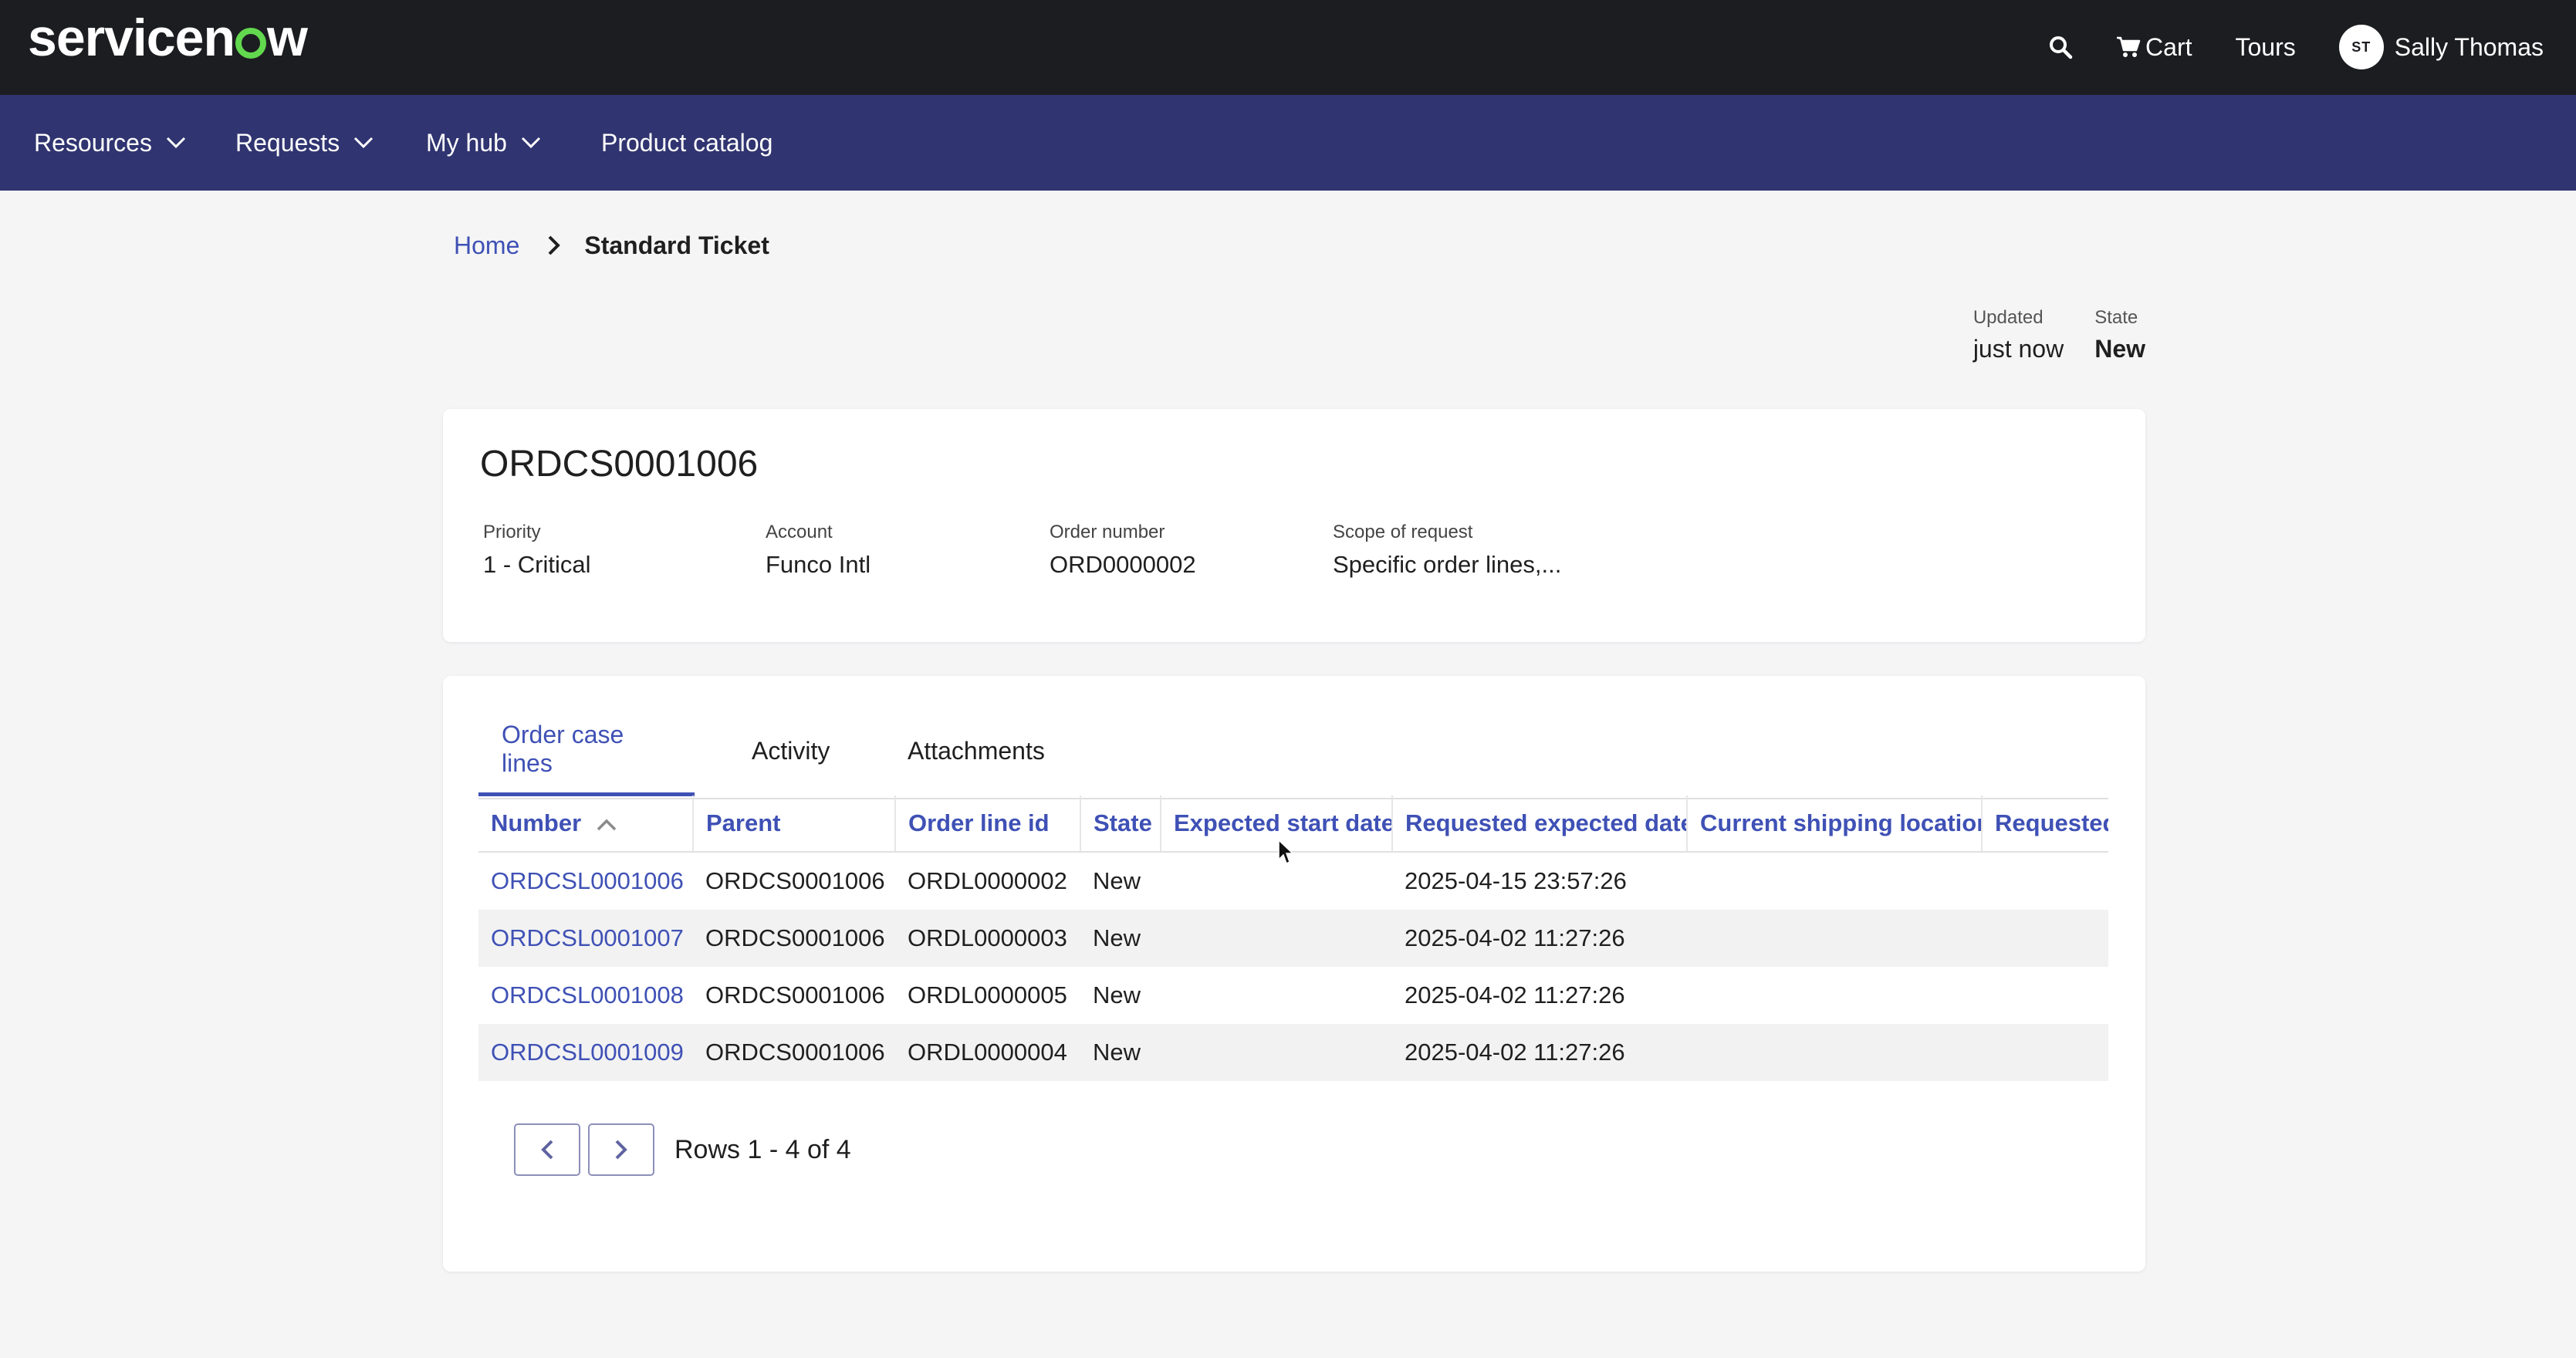 The height and width of the screenshot is (1358, 2576). What do you see at coordinates (2008, 318) in the screenshot?
I see `updated-label: Updated` at bounding box center [2008, 318].